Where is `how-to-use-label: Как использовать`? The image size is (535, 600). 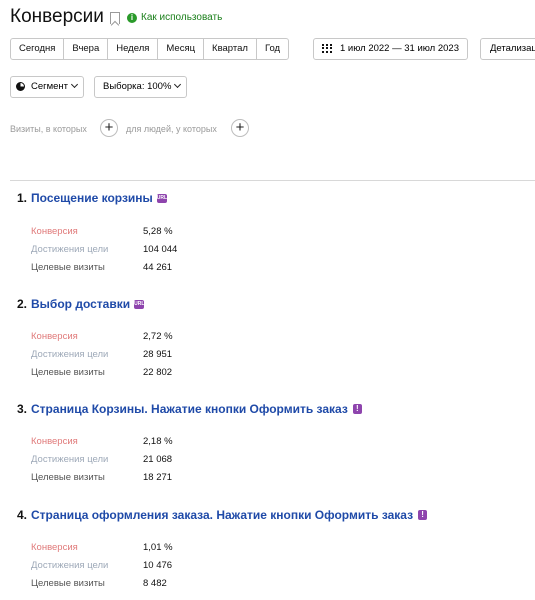
how-to-use-label: Как использовать is located at coordinates (182, 17).